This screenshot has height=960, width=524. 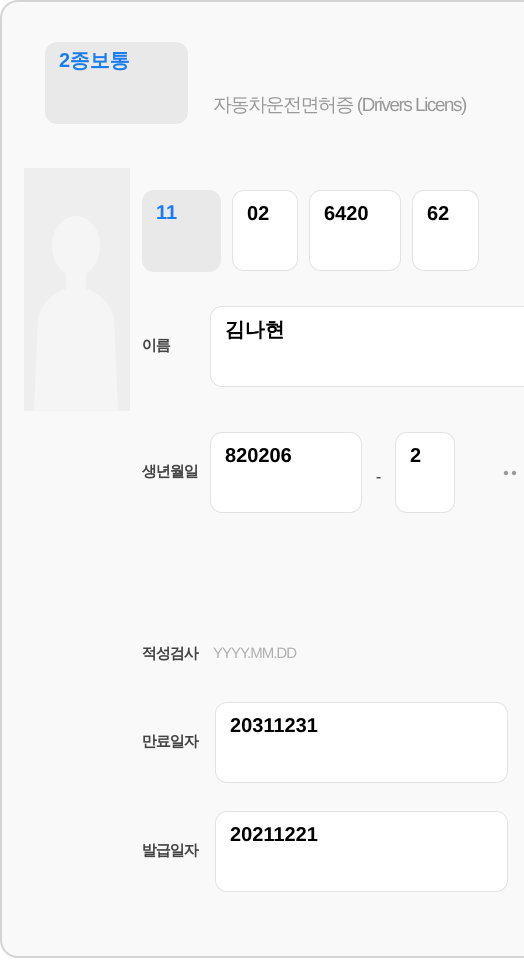 What do you see at coordinates (156, 346) in the screenshot?
I see `field-label: 이름` at bounding box center [156, 346].